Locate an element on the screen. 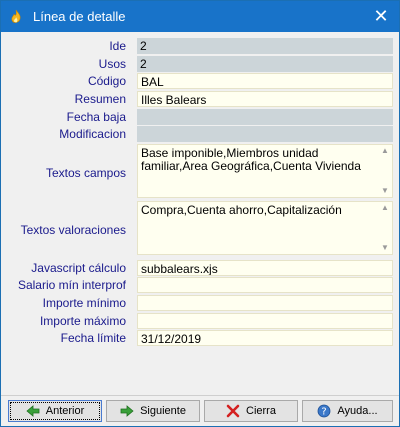  row-fecha-limite: Fecha límite 31/12/2019 is located at coordinates (200, 338).